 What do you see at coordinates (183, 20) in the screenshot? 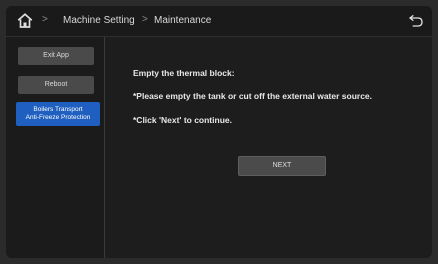
I see `breadcrumb-maintenance: Maintenance` at bounding box center [183, 20].